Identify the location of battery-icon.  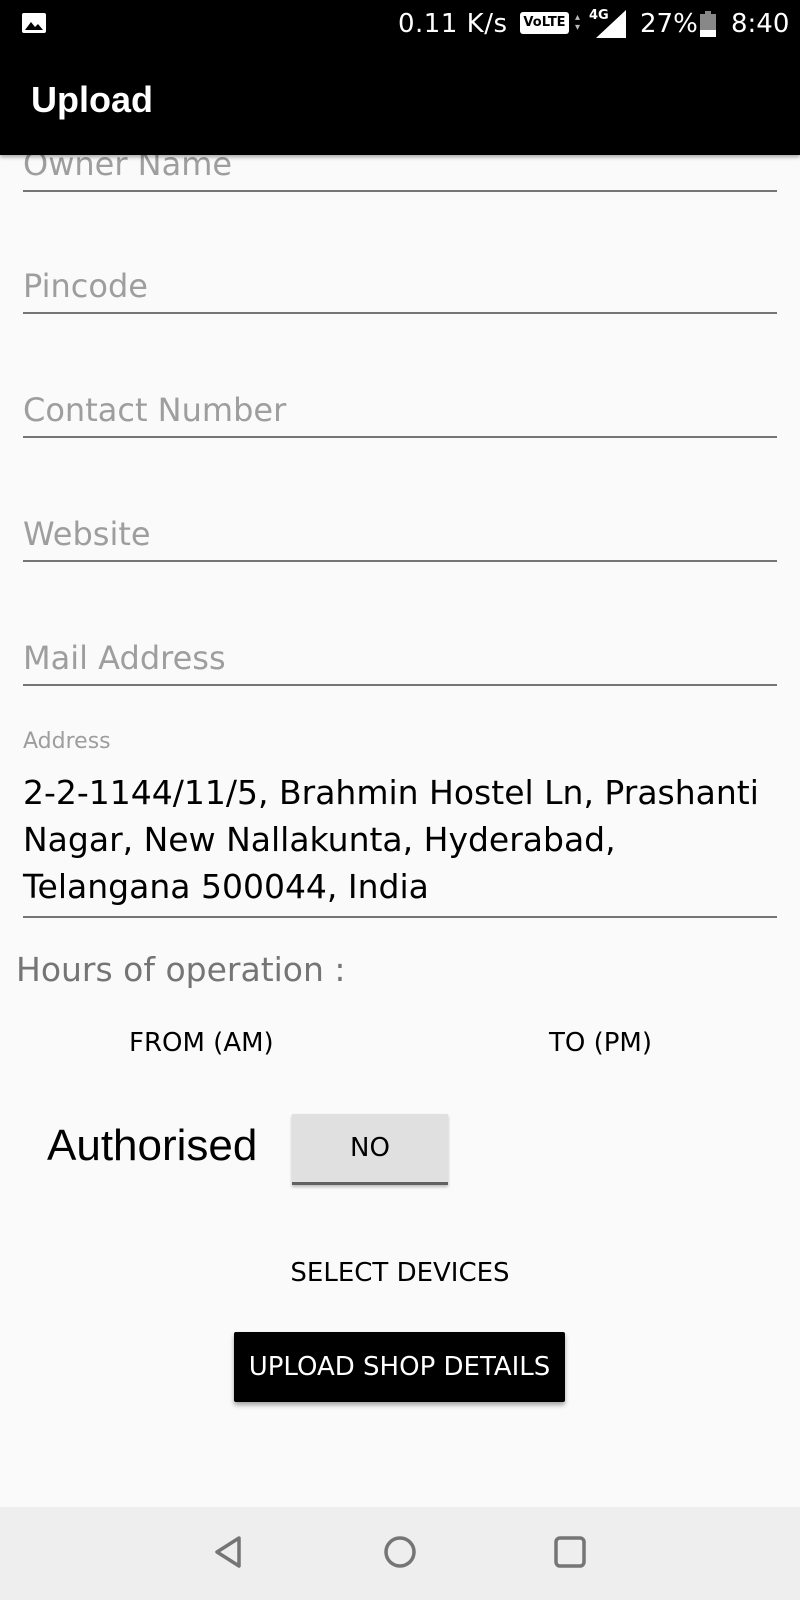
(708, 24).